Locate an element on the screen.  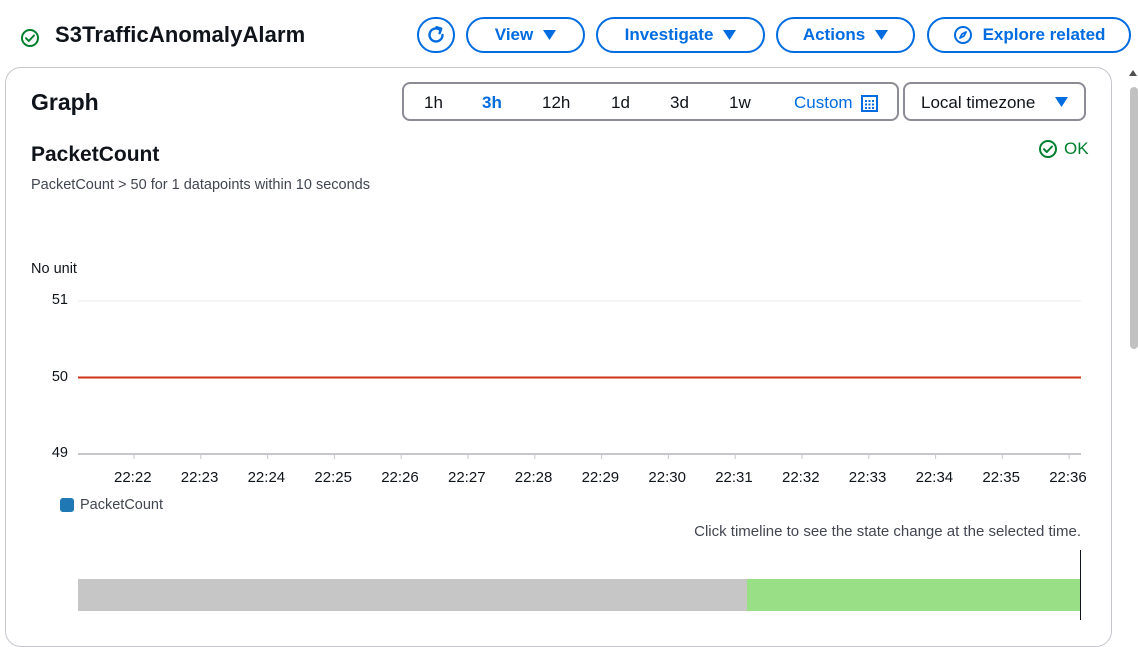
x-tick-label: 22:26 is located at coordinates (400, 477).